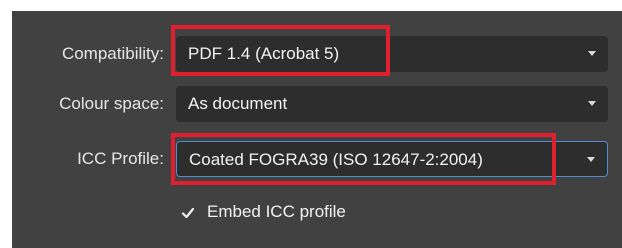  Describe the element at coordinates (392, 104) in the screenshot. I see `colour-space-dropdown: As document` at that location.